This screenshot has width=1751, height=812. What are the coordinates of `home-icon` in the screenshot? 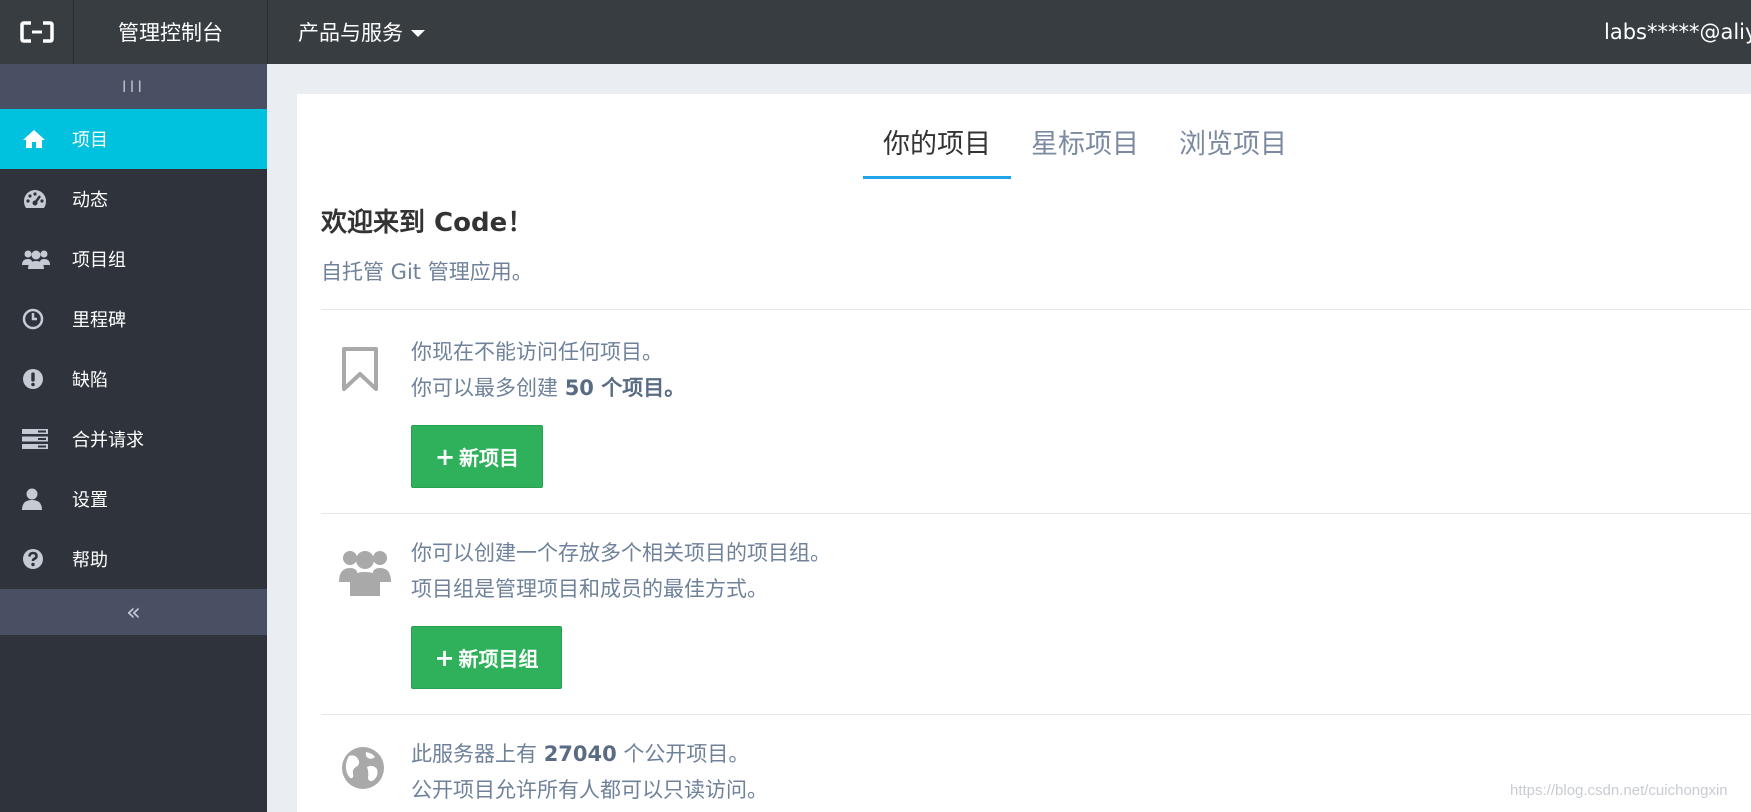 It's located at (36, 139).